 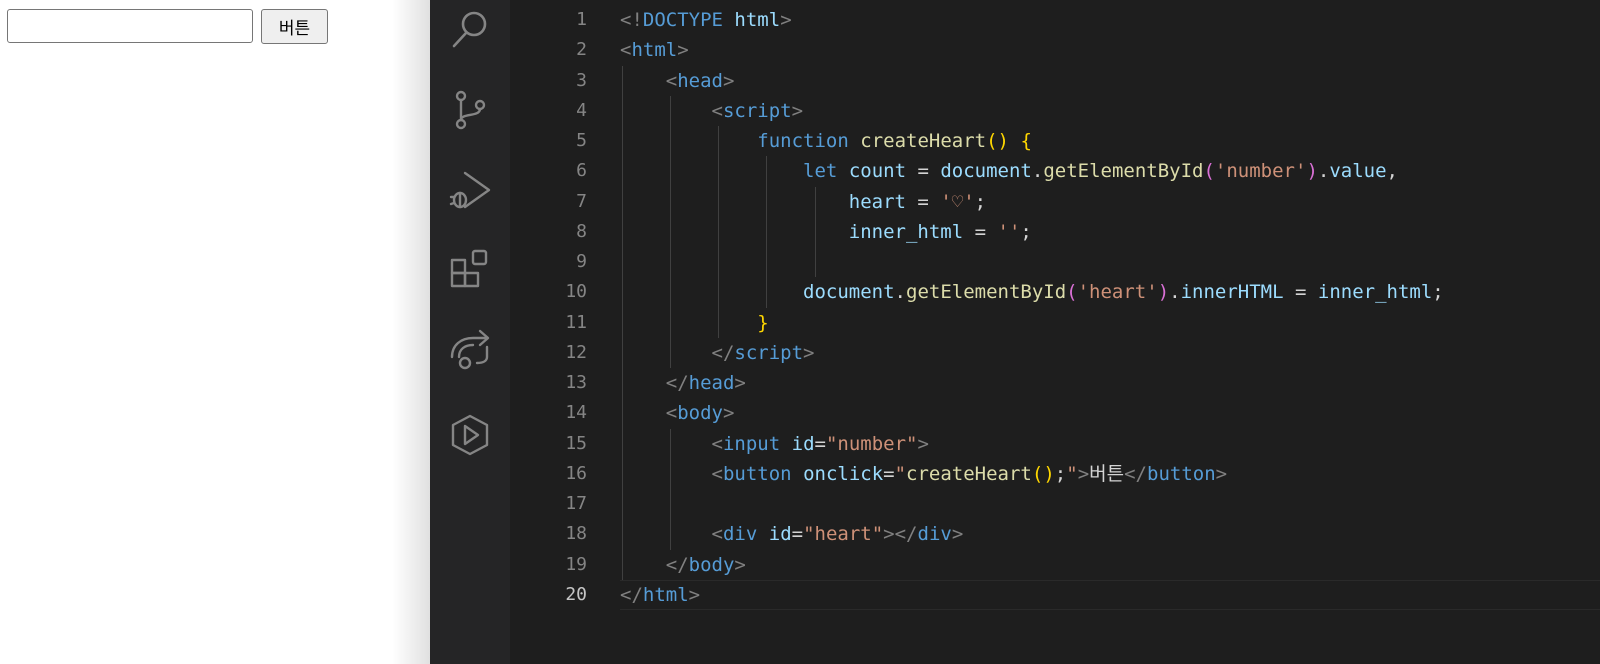 I want to click on code-line: <div id="heart"></div>, so click(x=792, y=534).